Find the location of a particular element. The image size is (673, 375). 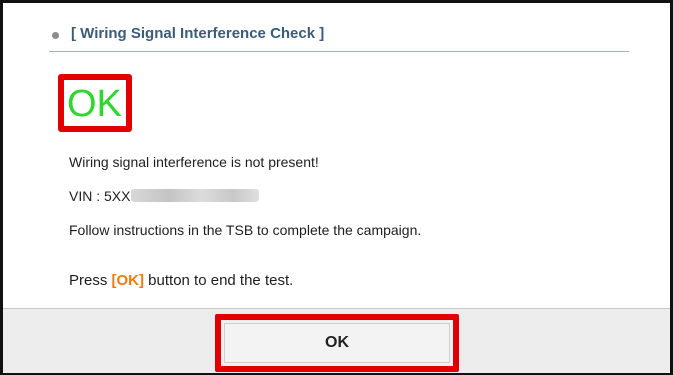

press-prefix: Press is located at coordinates (90, 280).